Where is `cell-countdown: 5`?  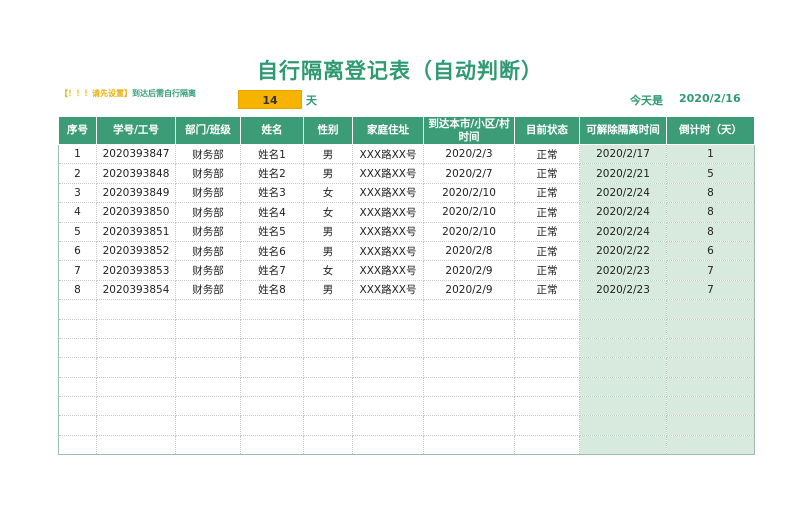
cell-countdown: 5 is located at coordinates (710, 173).